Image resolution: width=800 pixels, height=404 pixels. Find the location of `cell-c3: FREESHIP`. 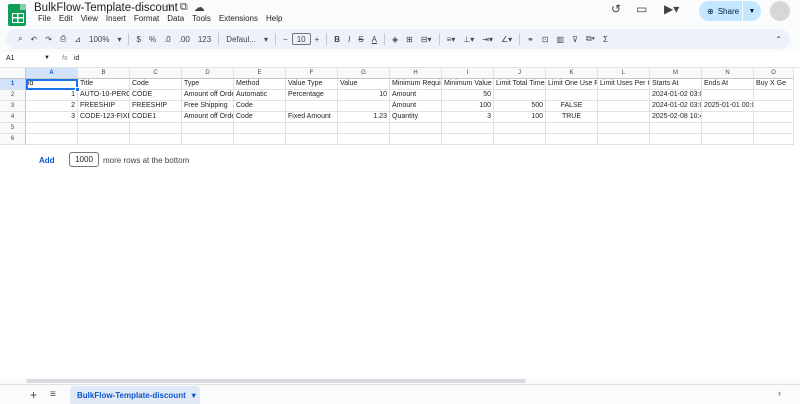

cell-c3: FREESHIP is located at coordinates (156, 106).